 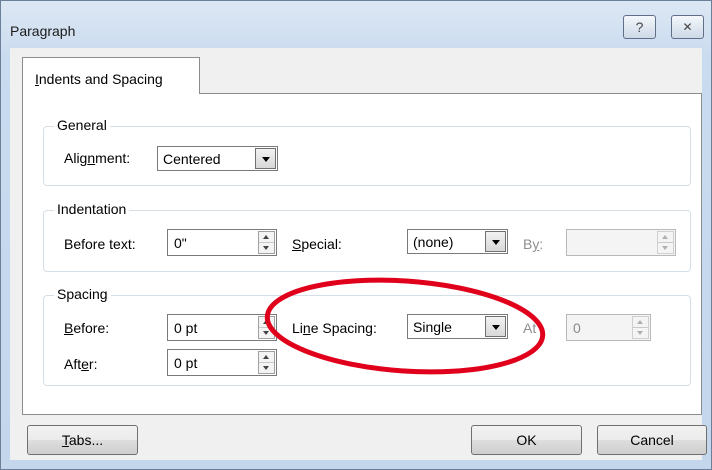 What do you see at coordinates (432, 327) in the screenshot?
I see `line-spacing-value: Single` at bounding box center [432, 327].